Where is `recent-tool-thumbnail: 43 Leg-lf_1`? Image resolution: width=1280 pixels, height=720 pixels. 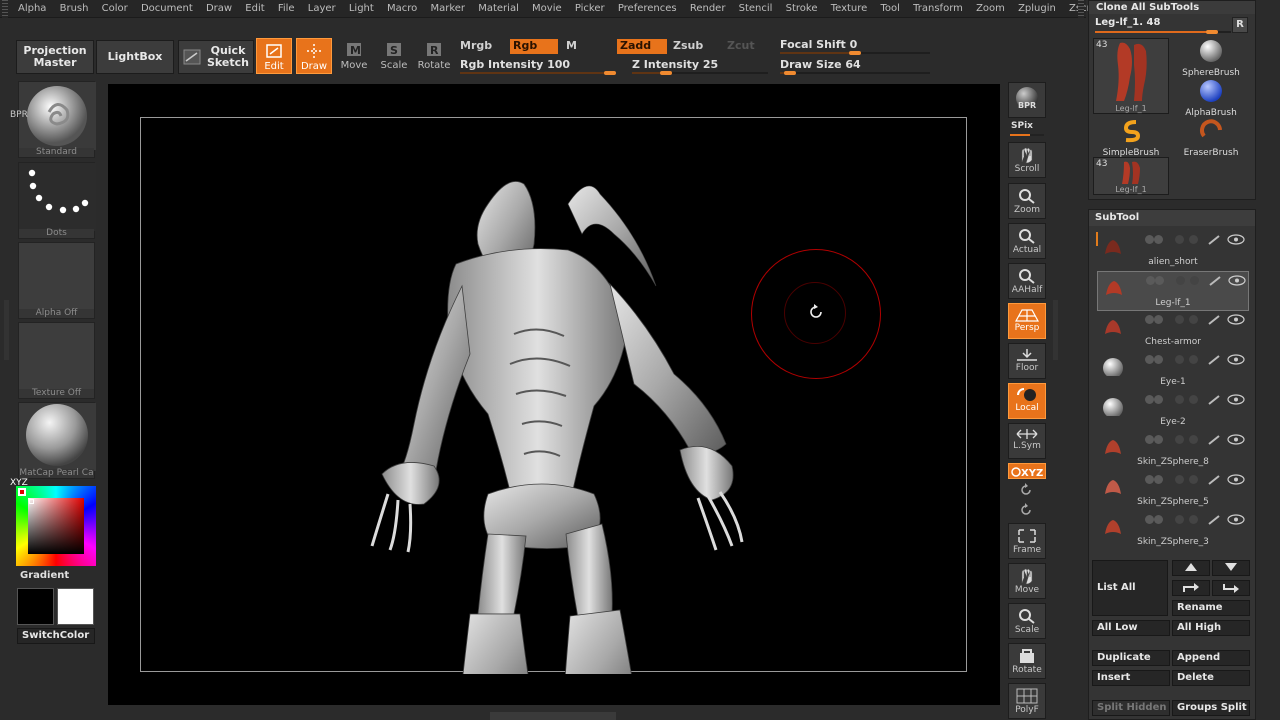
recent-tool-thumbnail: 43 Leg-lf_1 is located at coordinates (1131, 176).